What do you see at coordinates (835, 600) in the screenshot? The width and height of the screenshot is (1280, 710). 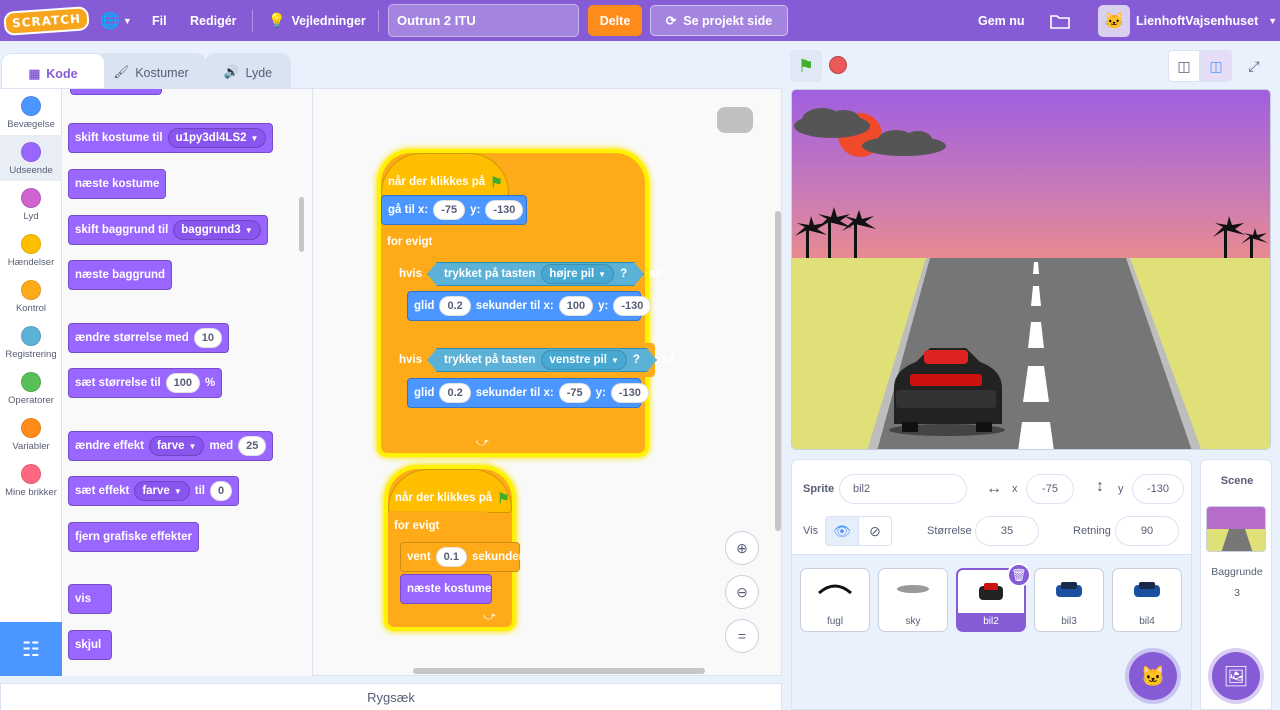 I see `sprite-tile-fugl: fugl` at bounding box center [835, 600].